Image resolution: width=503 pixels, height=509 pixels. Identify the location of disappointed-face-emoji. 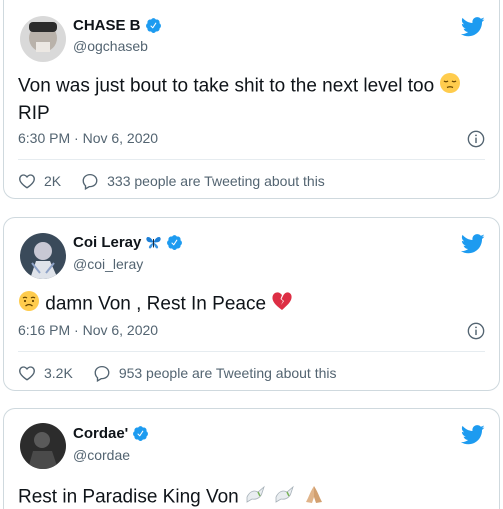
(29, 304).